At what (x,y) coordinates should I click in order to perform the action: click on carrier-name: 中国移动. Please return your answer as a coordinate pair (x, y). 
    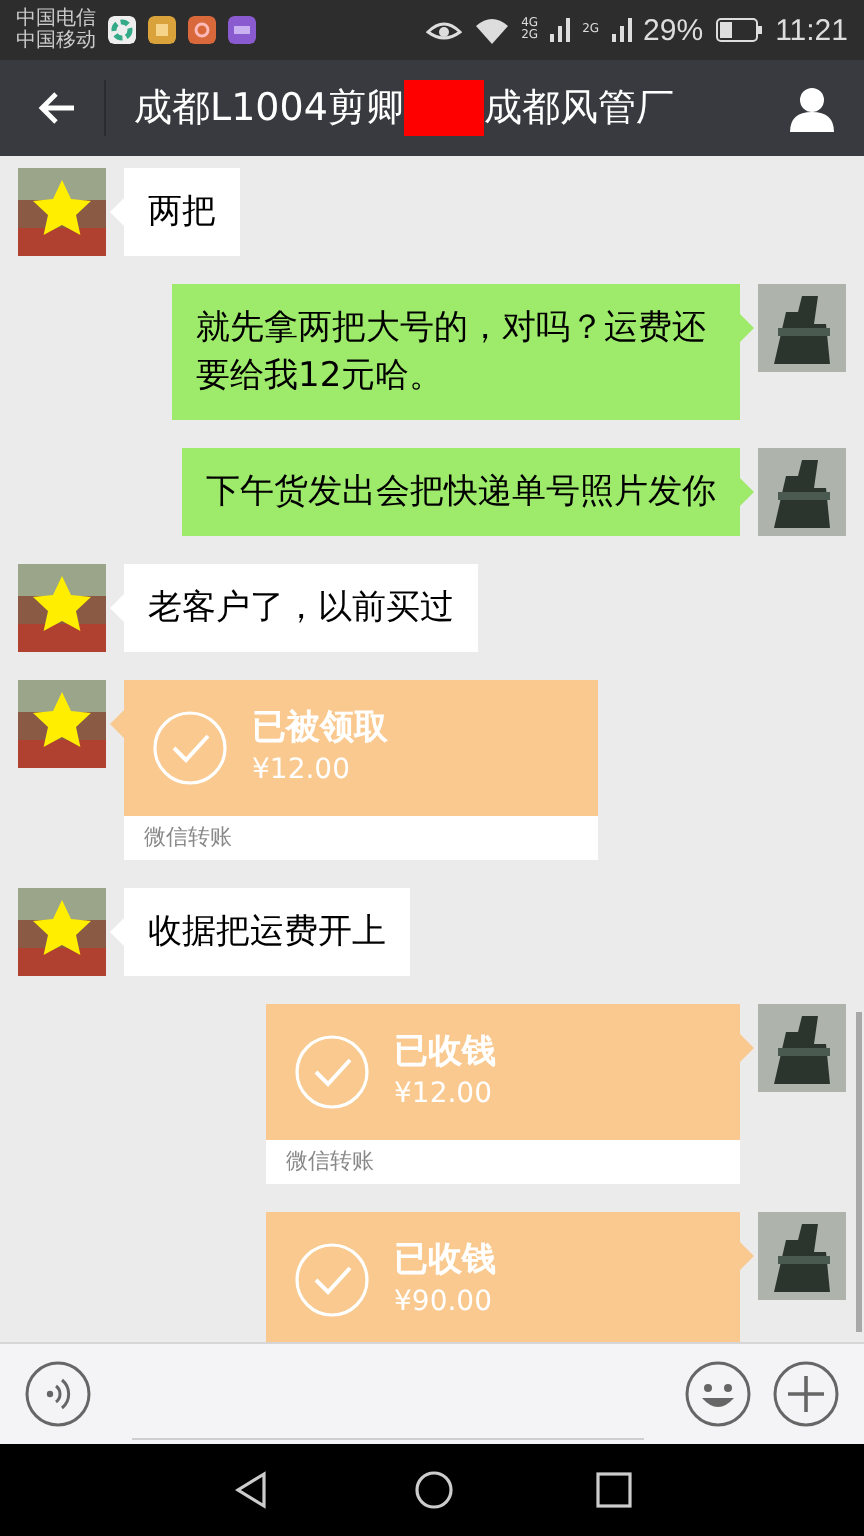
    Looking at the image, I should click on (56, 41).